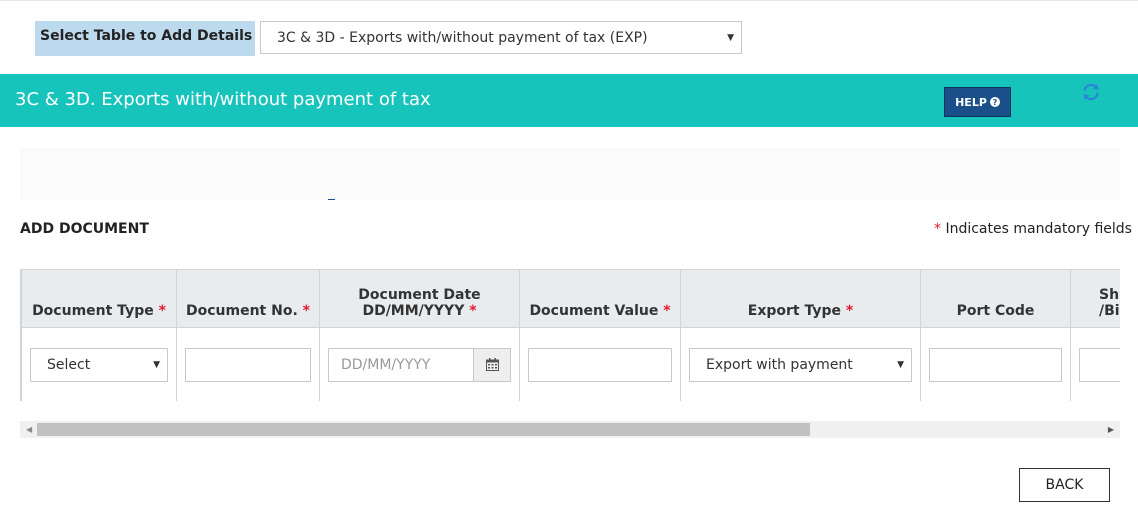  What do you see at coordinates (1064, 485) in the screenshot?
I see `back-button: BACK` at bounding box center [1064, 485].